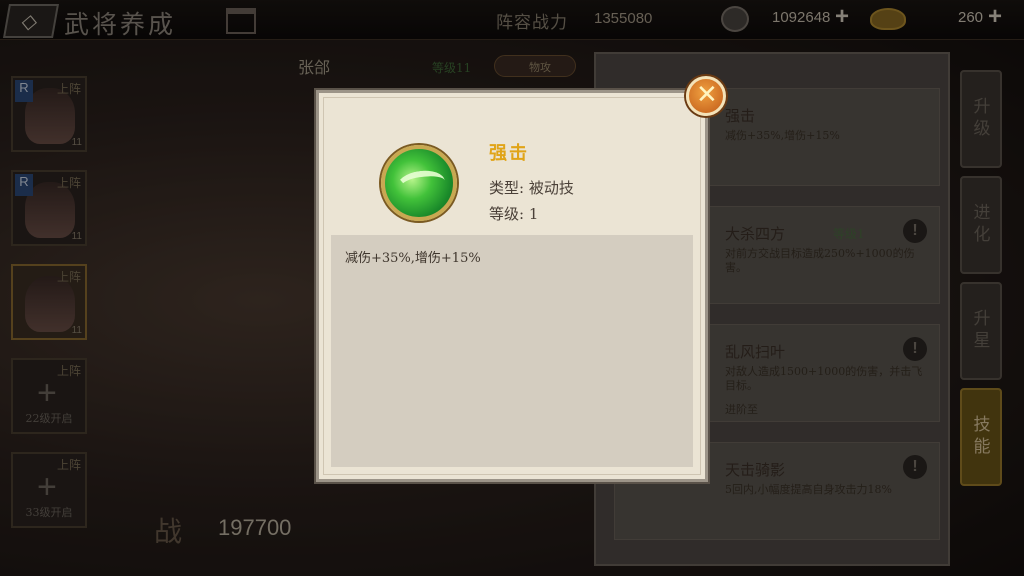  Describe the element at coordinates (419, 183) in the screenshot. I see `green-swirl-skill-icon` at that location.